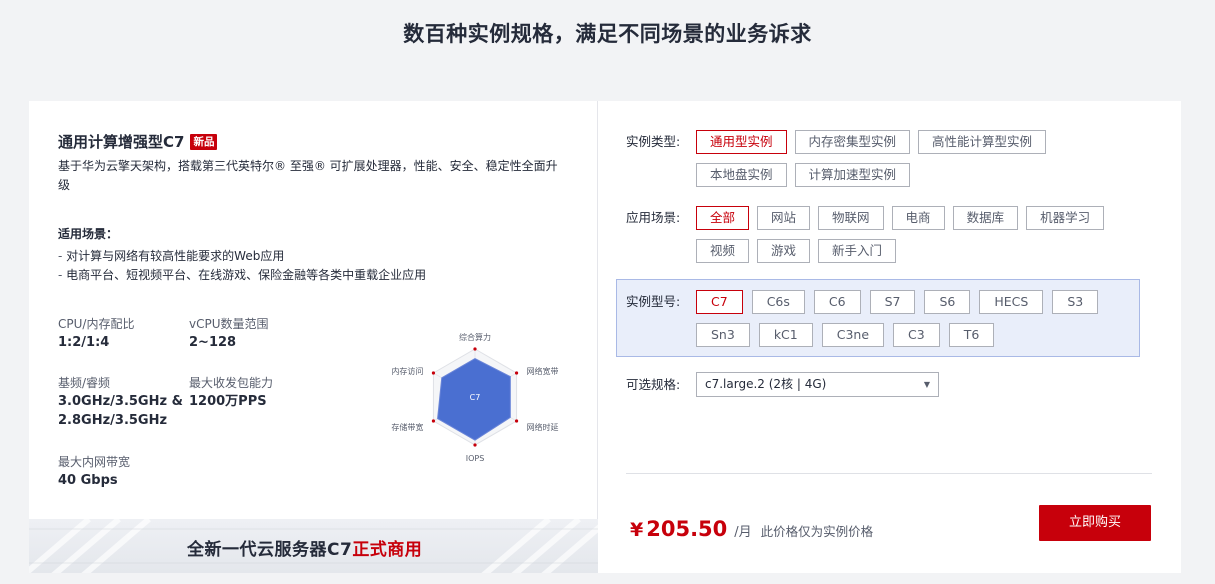 The image size is (1215, 584). What do you see at coordinates (743, 532) in the screenshot?
I see `price-unit: /月` at bounding box center [743, 532].